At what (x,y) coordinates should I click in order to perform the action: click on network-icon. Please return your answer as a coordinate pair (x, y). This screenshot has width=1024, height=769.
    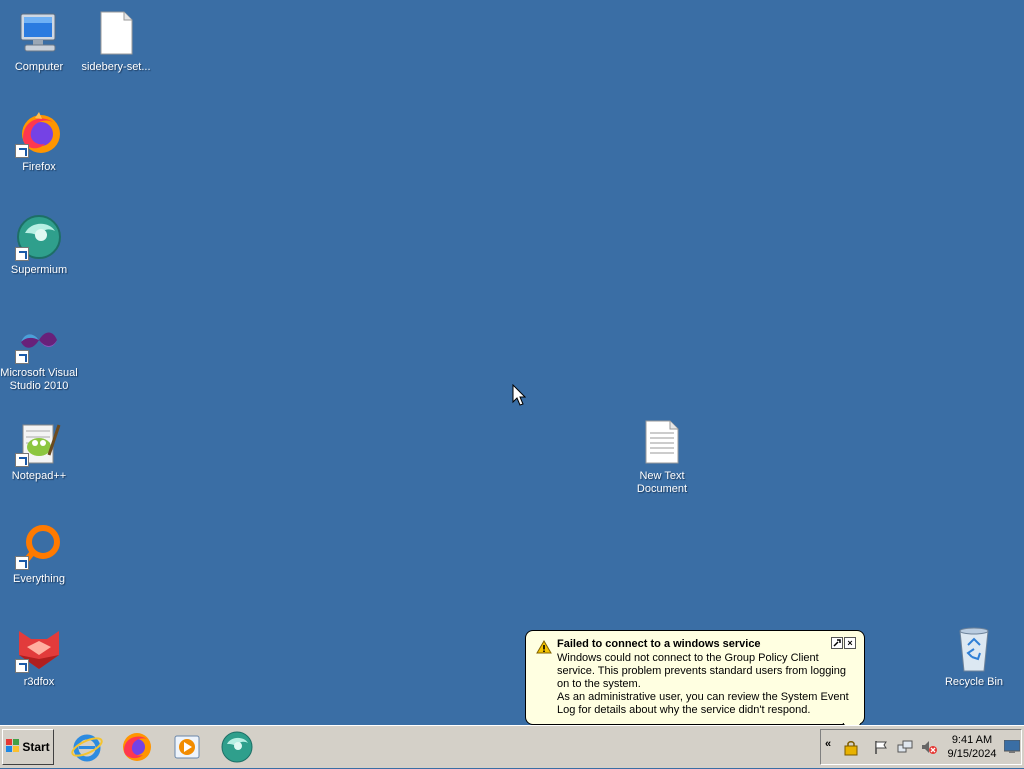
    Looking at the image, I should click on (905, 749).